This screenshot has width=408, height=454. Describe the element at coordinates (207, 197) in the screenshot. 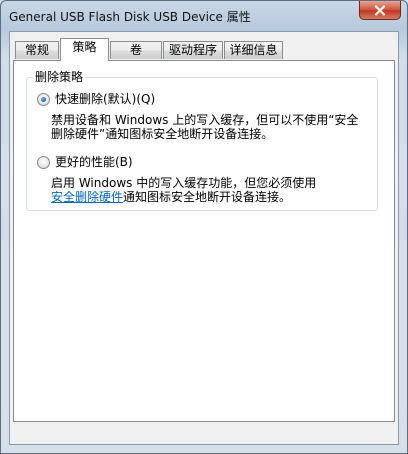

I see `better-performance-desc-line2-rest: 通知图标安全地断开设备连接。` at that location.